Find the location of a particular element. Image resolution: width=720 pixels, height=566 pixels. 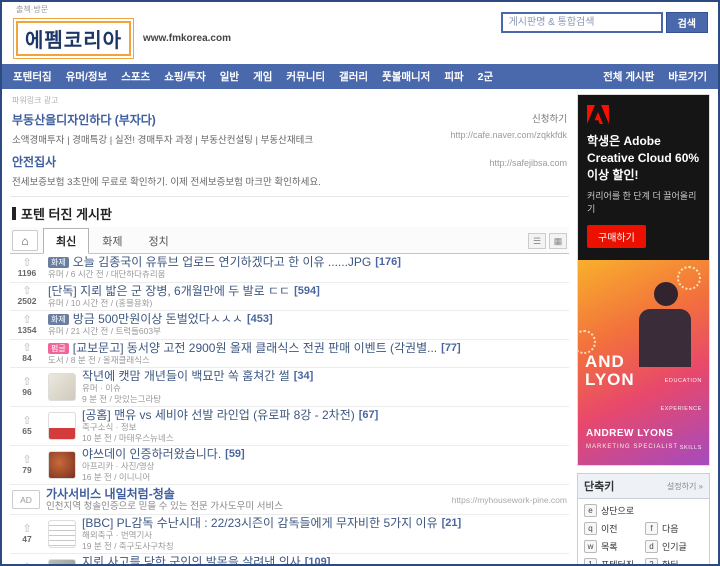

shortcut-2: 2 핫딜 is located at coordinates (674, 561).